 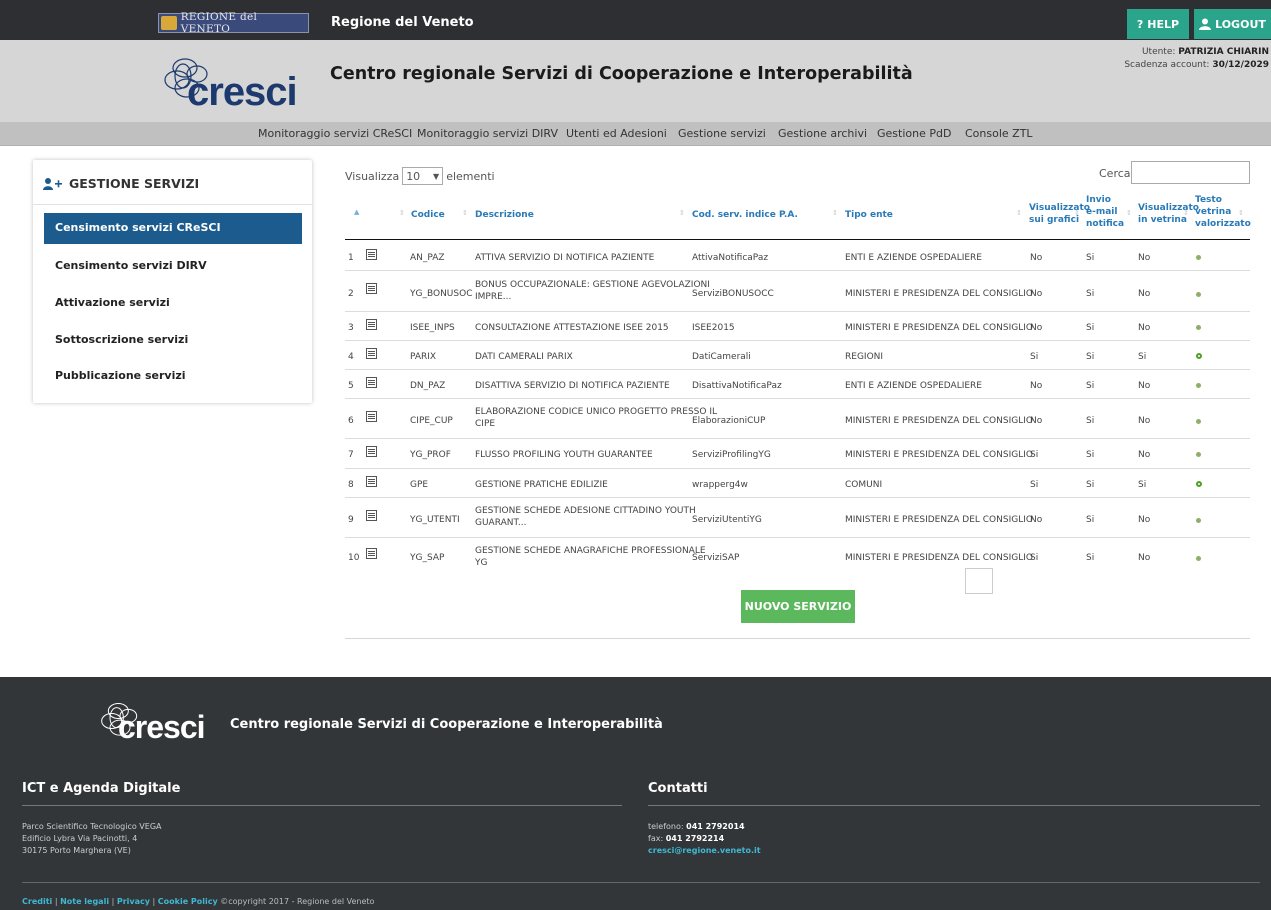 What do you see at coordinates (435, 520) in the screenshot?
I see `cell-codice: YG_UTENTI` at bounding box center [435, 520].